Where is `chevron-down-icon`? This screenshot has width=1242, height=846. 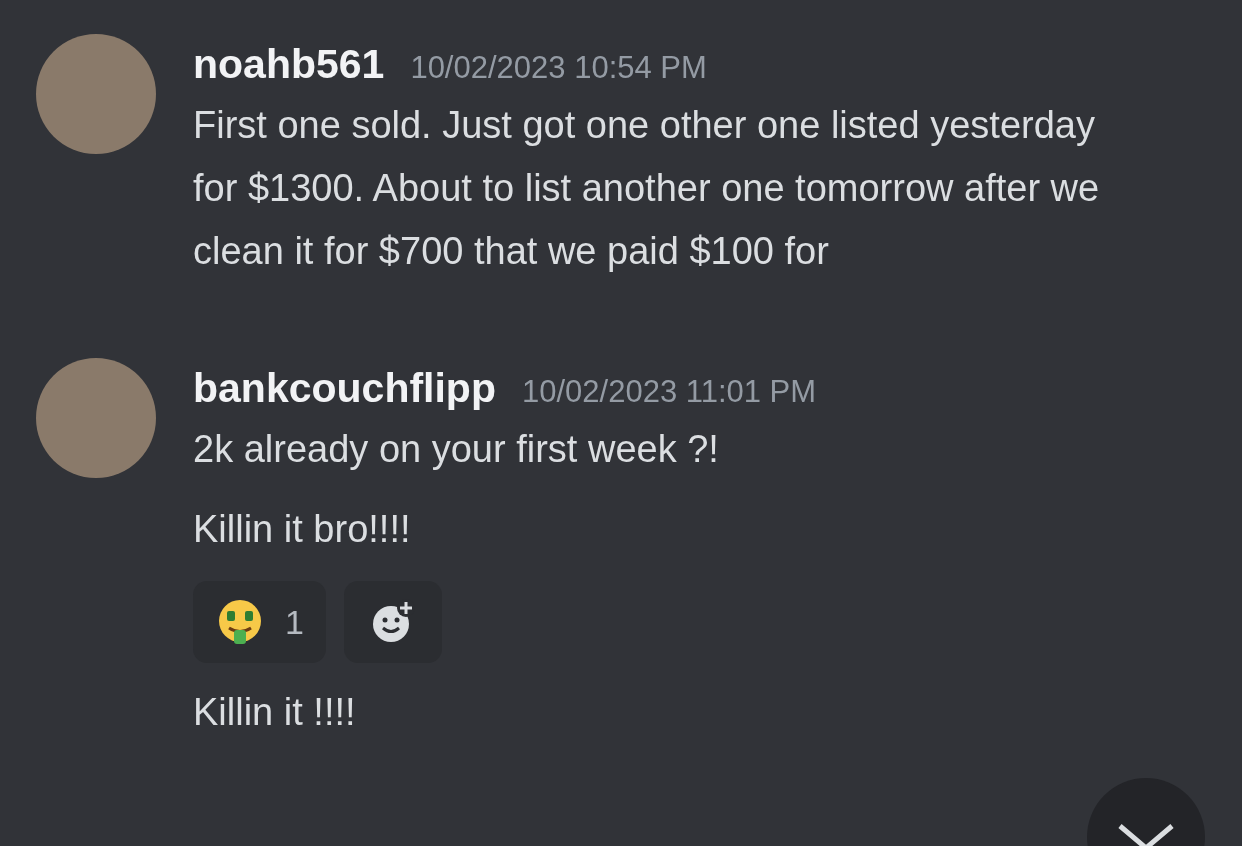 chevron-down-icon is located at coordinates (1146, 834).